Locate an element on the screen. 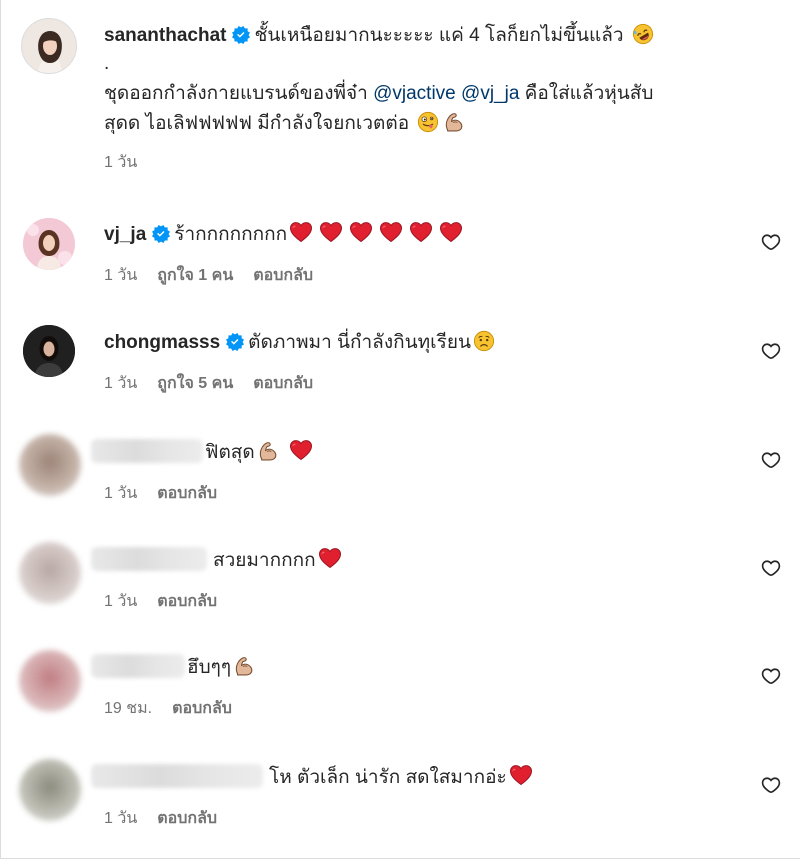  caption-line-3-pre: ชุดออกกำลังกายแบรนด์ของพี่จ๋า is located at coordinates (239, 93).